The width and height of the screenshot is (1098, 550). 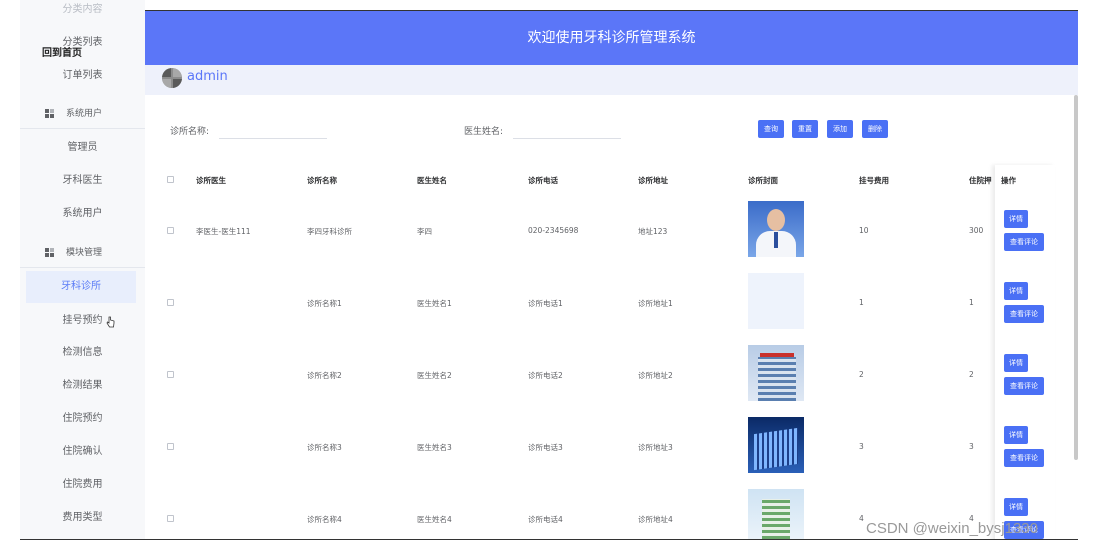 I want to click on cell-fee: 2, so click(x=861, y=374).